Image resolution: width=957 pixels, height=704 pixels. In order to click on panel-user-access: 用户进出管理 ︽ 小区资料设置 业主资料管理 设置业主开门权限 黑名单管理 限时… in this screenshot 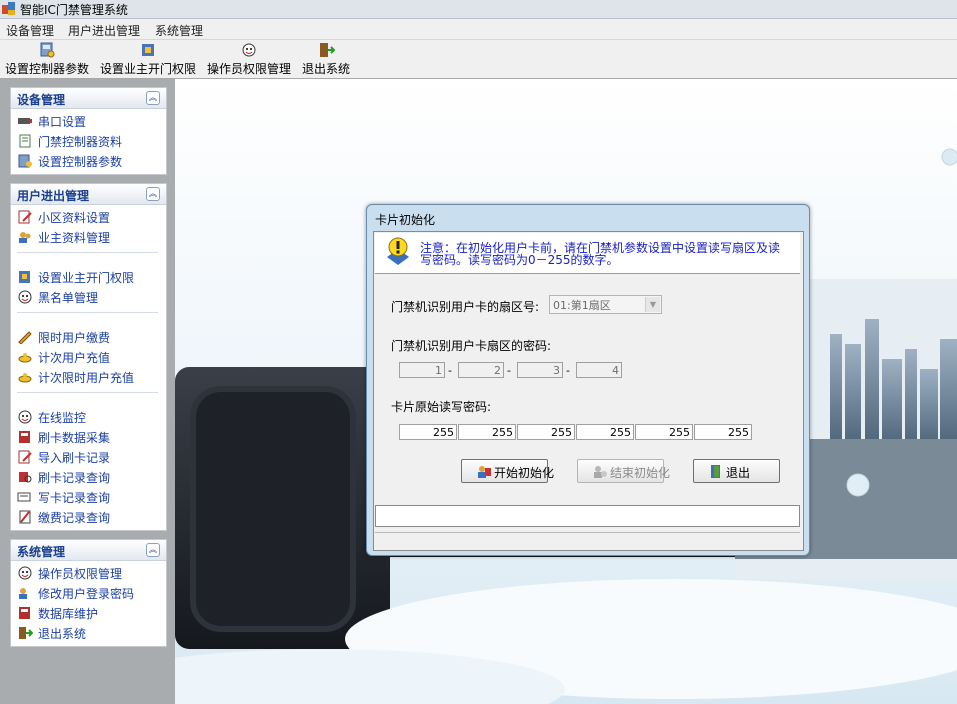, I will do `click(88, 357)`.